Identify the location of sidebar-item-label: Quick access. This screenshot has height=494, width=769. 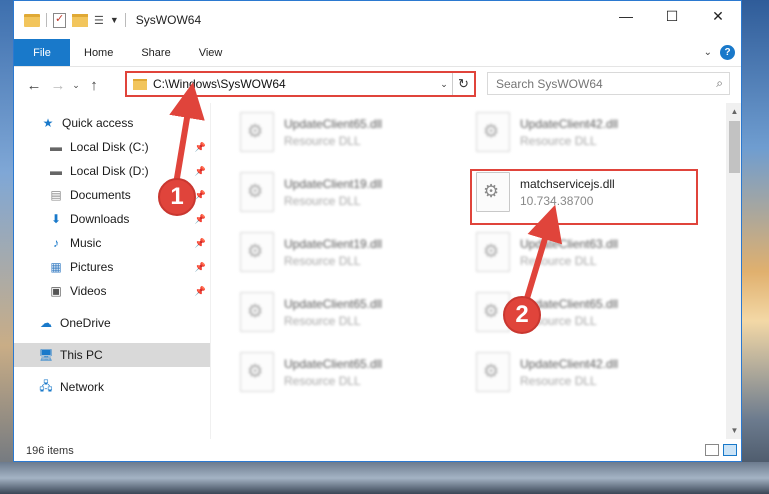
(98, 123).